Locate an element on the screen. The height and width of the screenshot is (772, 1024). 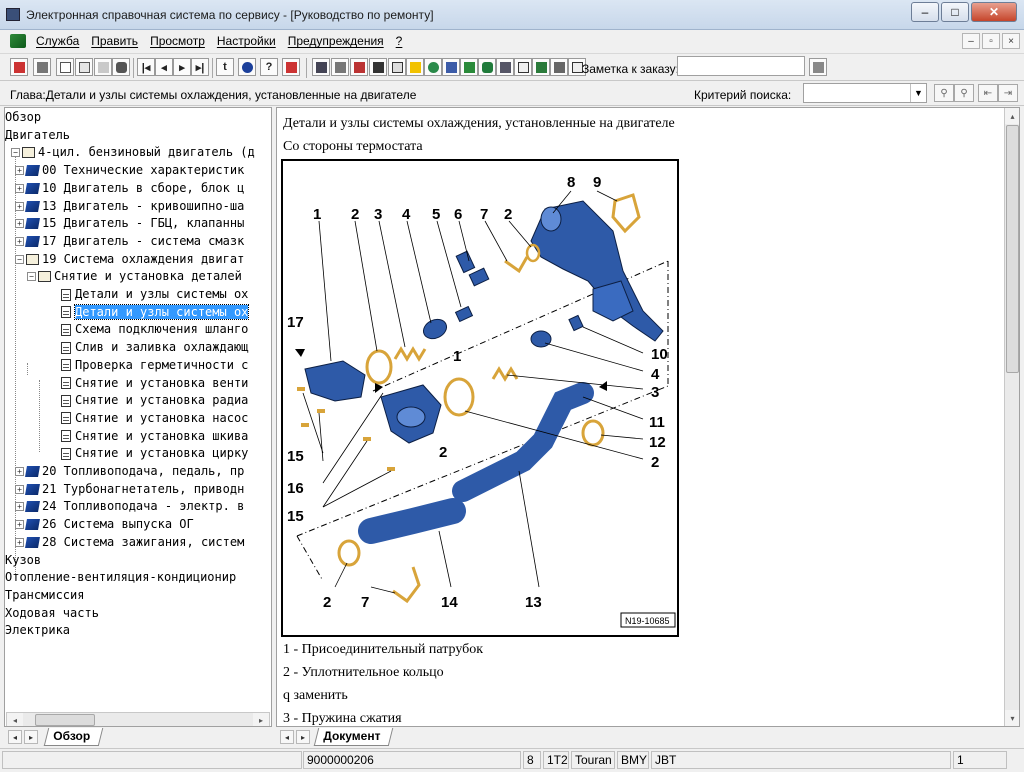
maximize-button: □ is located at coordinates (955, 12).